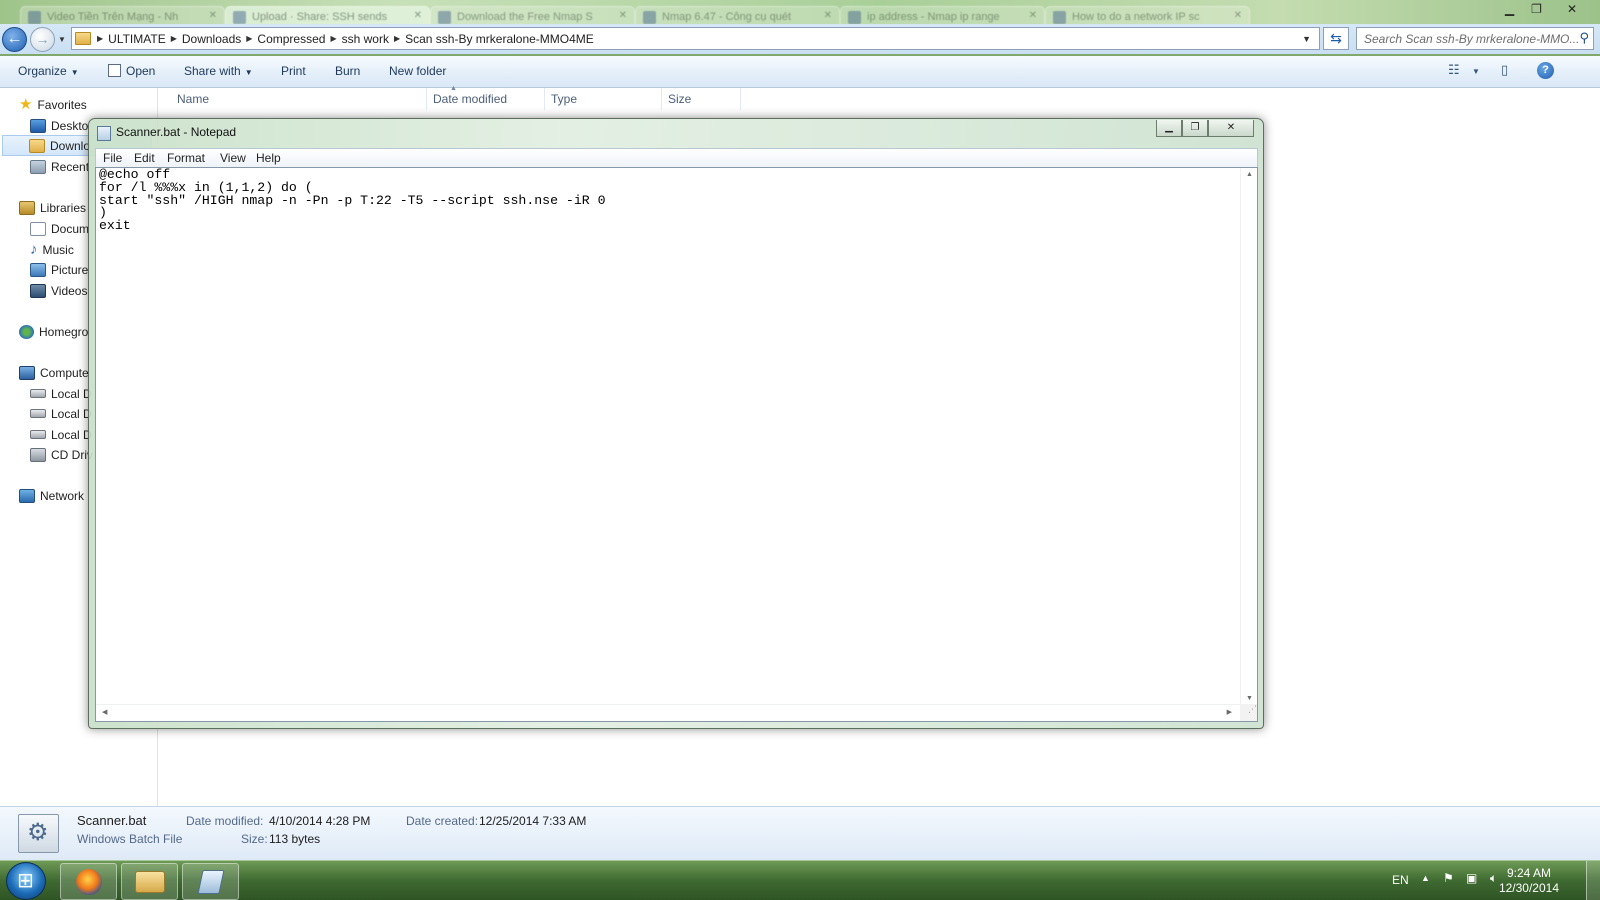 This screenshot has width=1600, height=900. Describe the element at coordinates (62, 495) in the screenshot. I see `nav-label: Network` at that location.